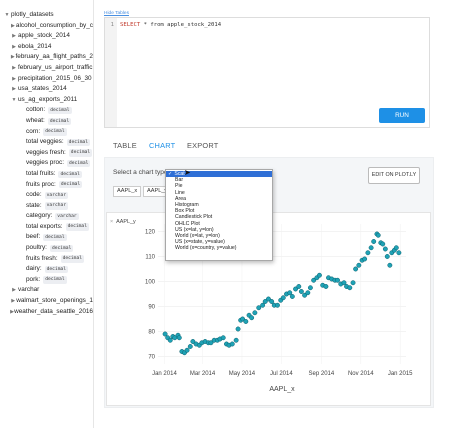 This screenshot has height=428, width=474. I want to click on sql-table-name: apple_stock_2014, so click(192, 25).